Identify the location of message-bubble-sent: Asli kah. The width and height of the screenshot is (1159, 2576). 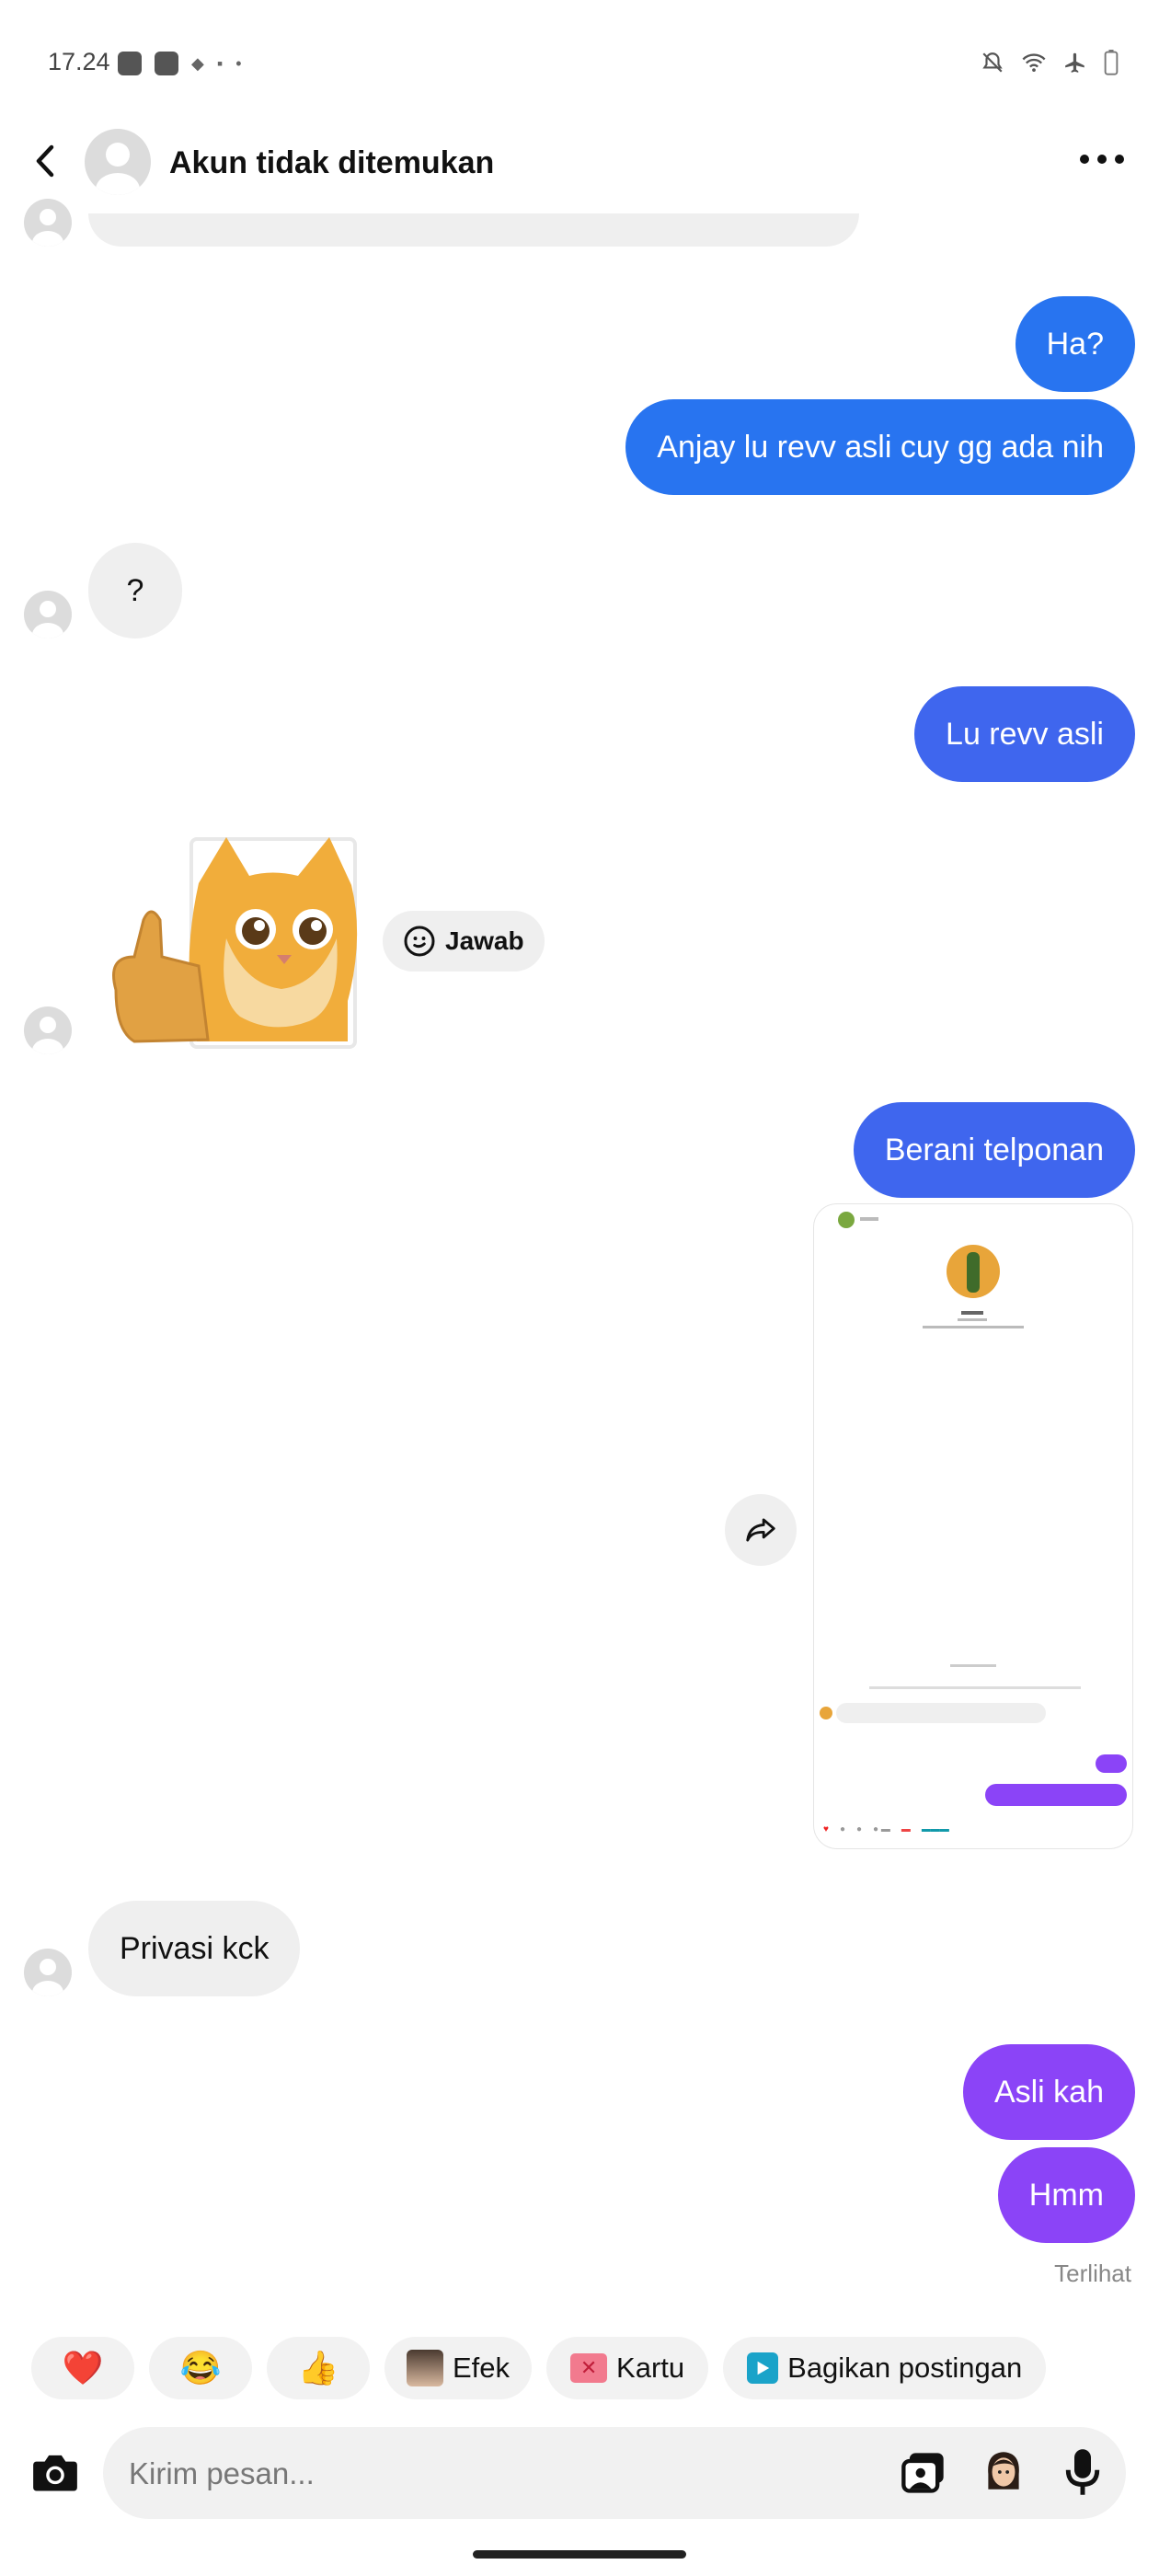
(1048, 2092).